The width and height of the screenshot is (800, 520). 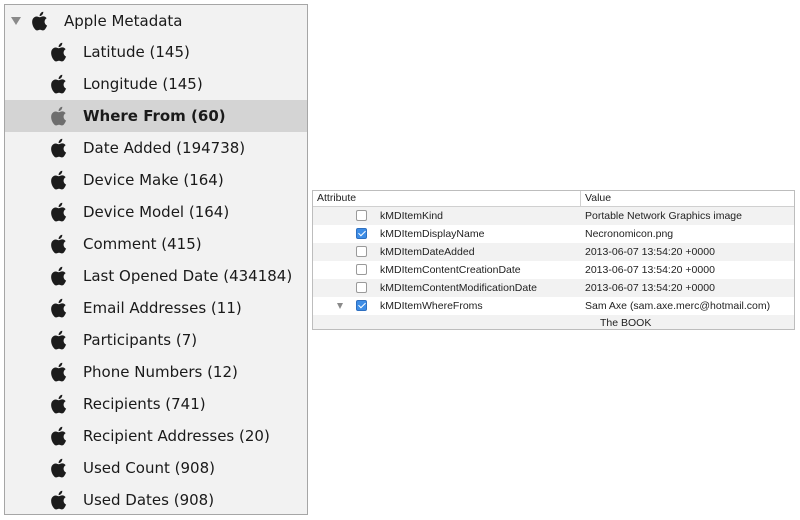 What do you see at coordinates (450, 270) in the screenshot?
I see `attribute-name: kMDItemContentCreationDate` at bounding box center [450, 270].